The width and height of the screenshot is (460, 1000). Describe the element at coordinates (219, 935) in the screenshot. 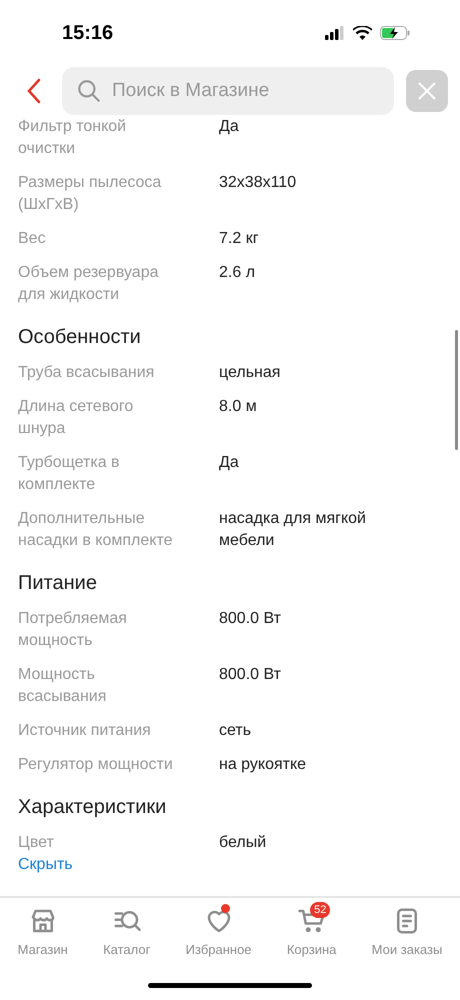

I see `tab-item: Избранное` at that location.